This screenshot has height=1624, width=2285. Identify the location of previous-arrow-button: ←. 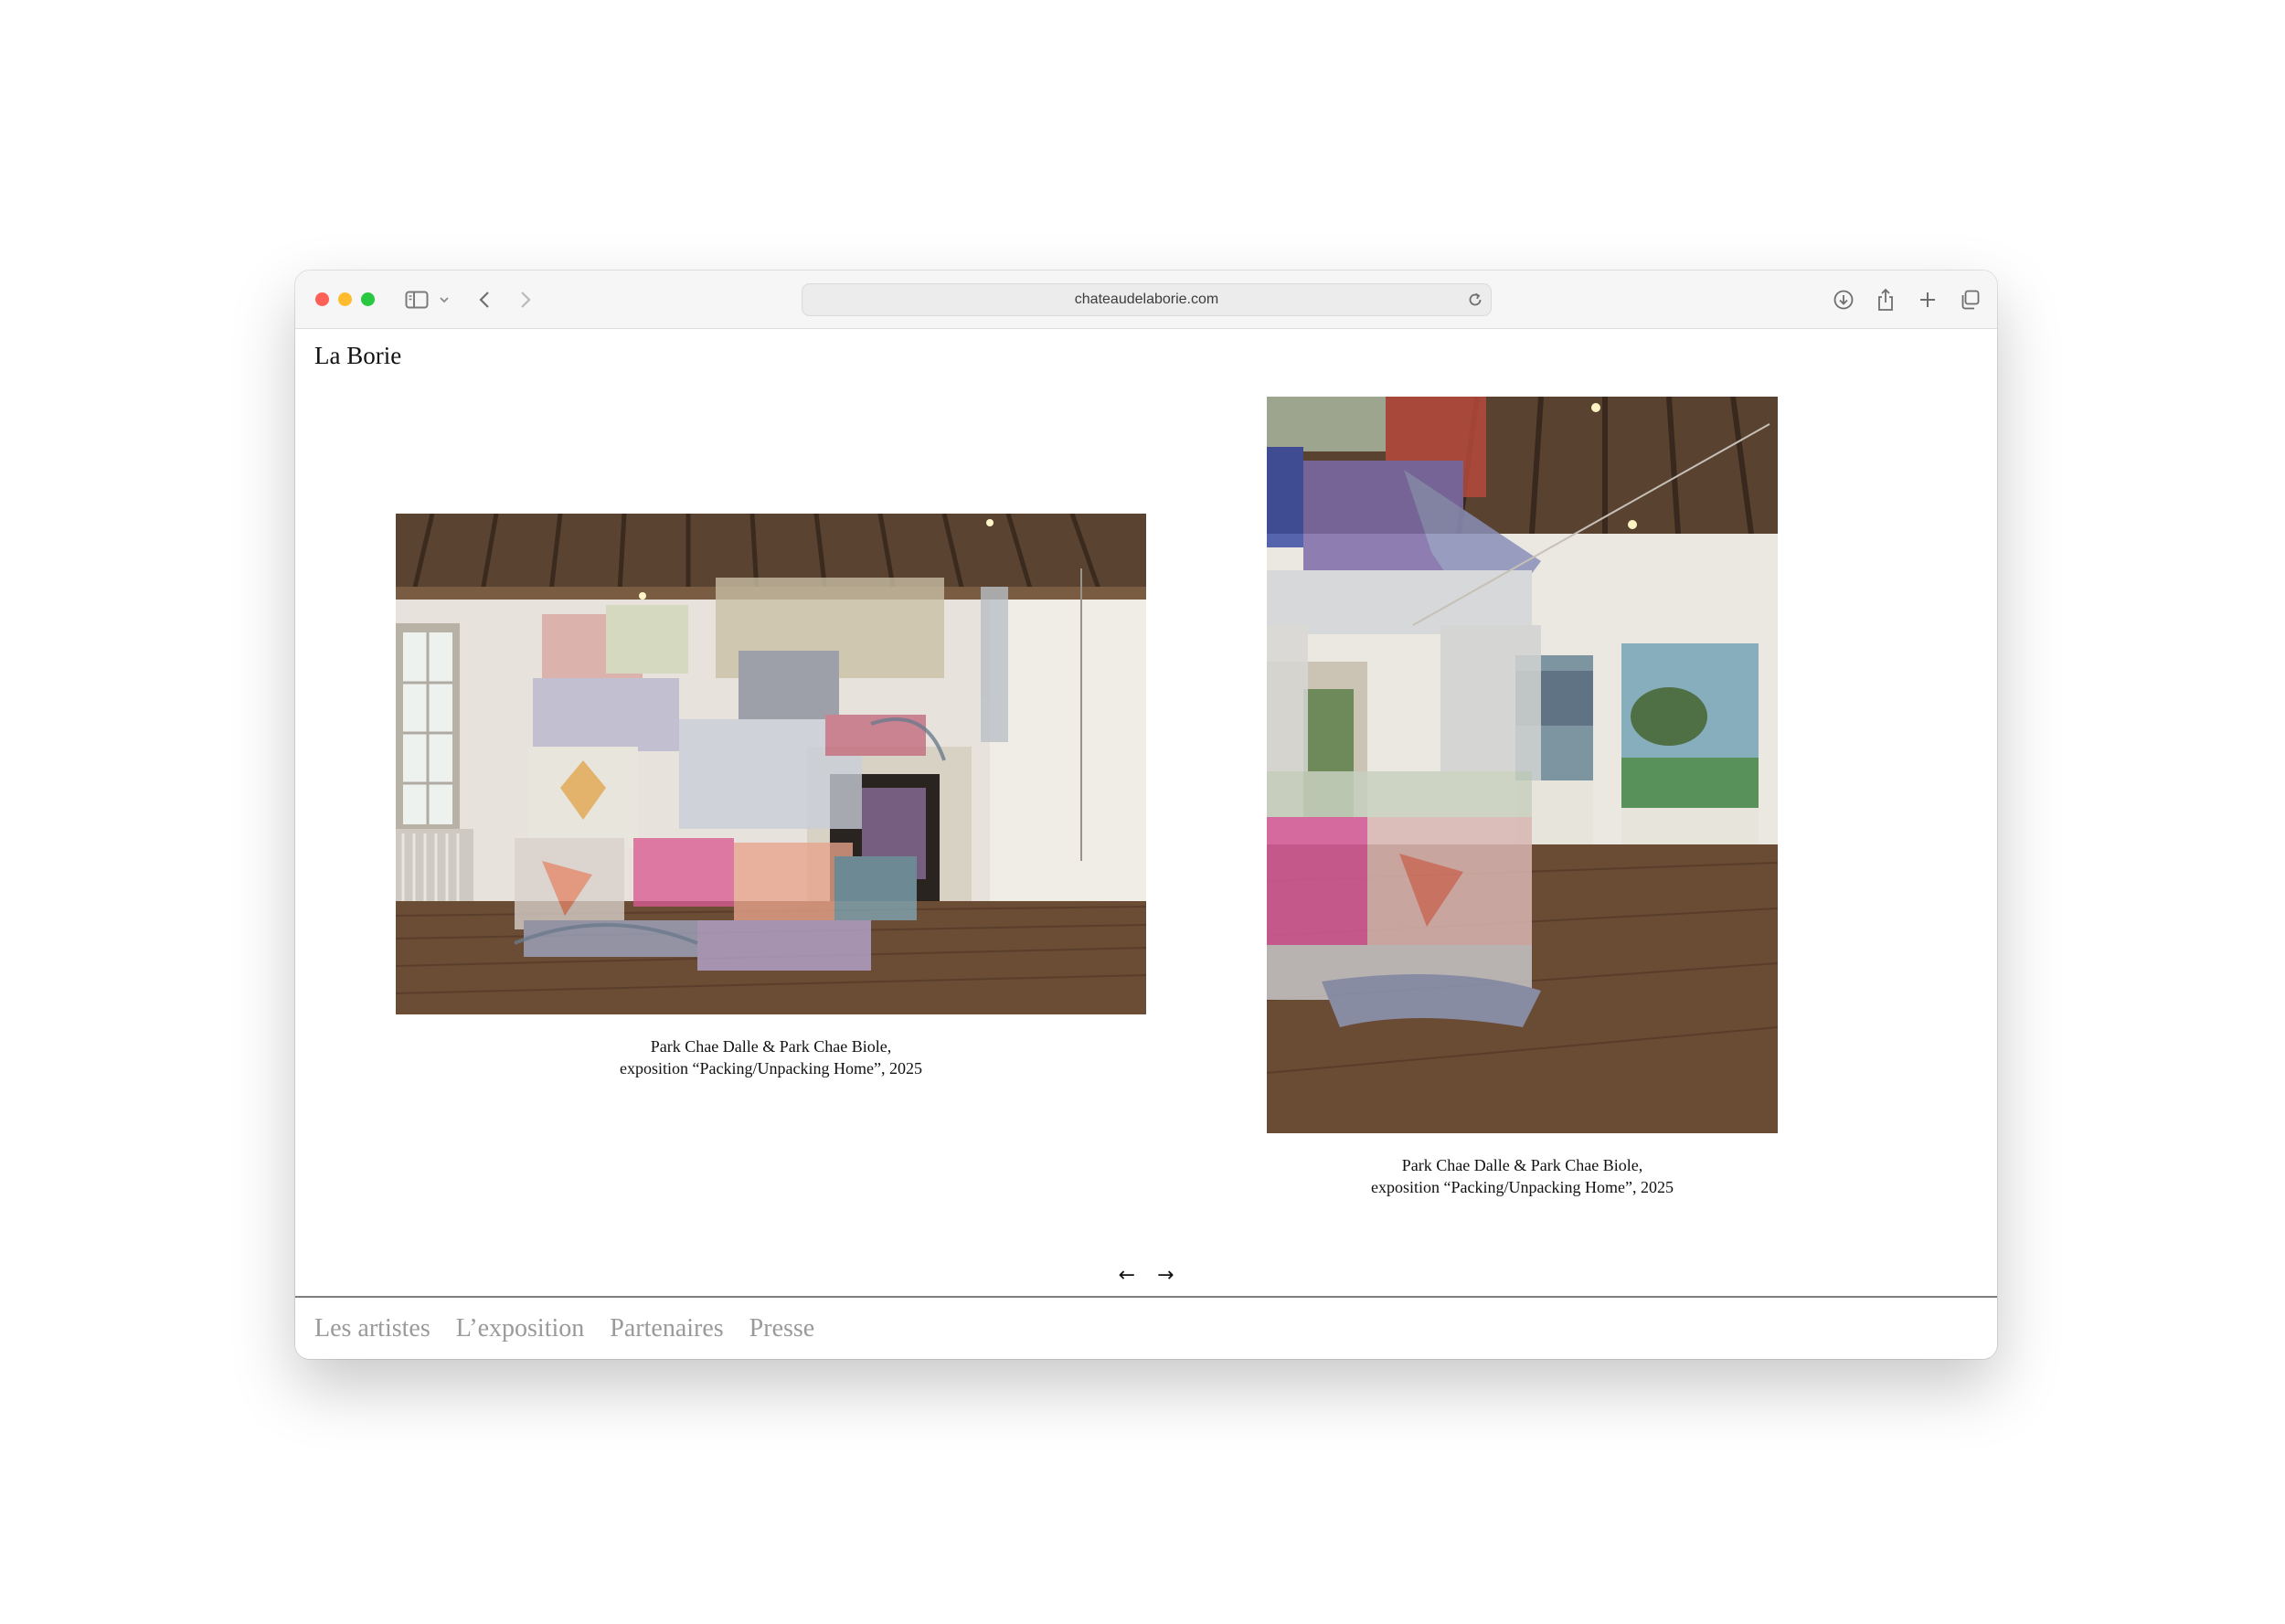
(1127, 1276).